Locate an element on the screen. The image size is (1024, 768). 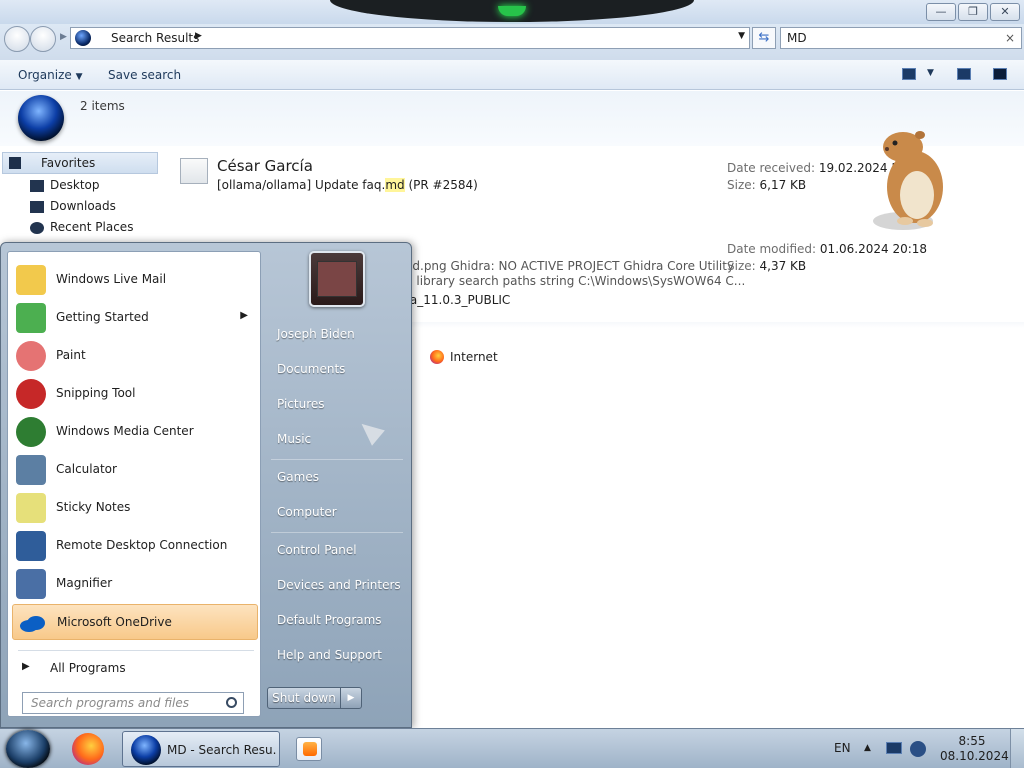
save-search-button: Save search is located at coordinates (144, 75).